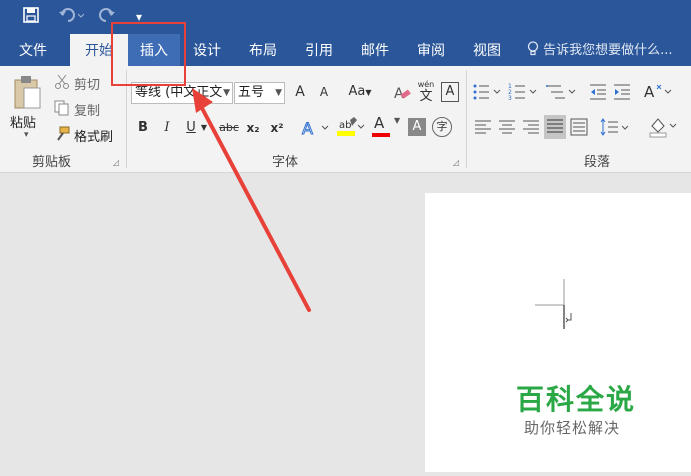 The image size is (691, 476). Describe the element at coordinates (615, 130) in the screenshot. I see `line-spacing-icon` at that location.